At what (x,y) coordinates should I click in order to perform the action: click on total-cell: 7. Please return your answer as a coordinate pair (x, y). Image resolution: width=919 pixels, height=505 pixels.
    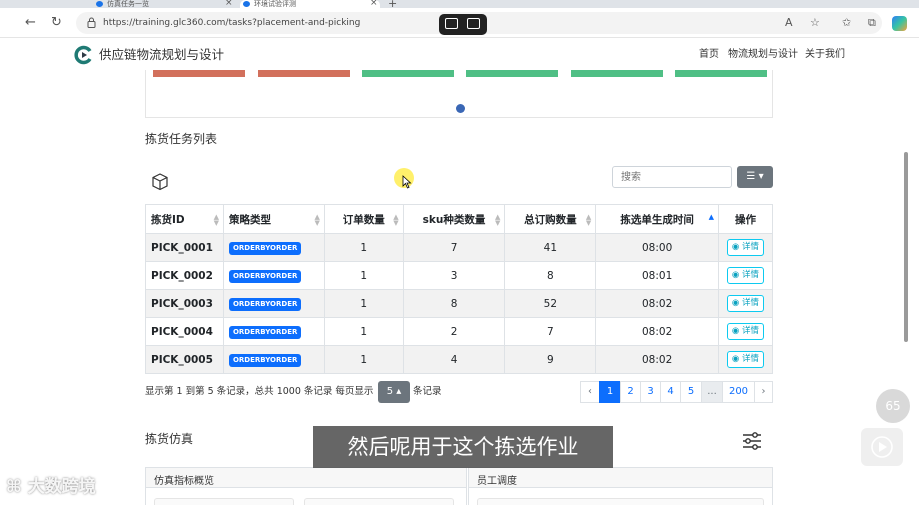
    Looking at the image, I should click on (550, 331).